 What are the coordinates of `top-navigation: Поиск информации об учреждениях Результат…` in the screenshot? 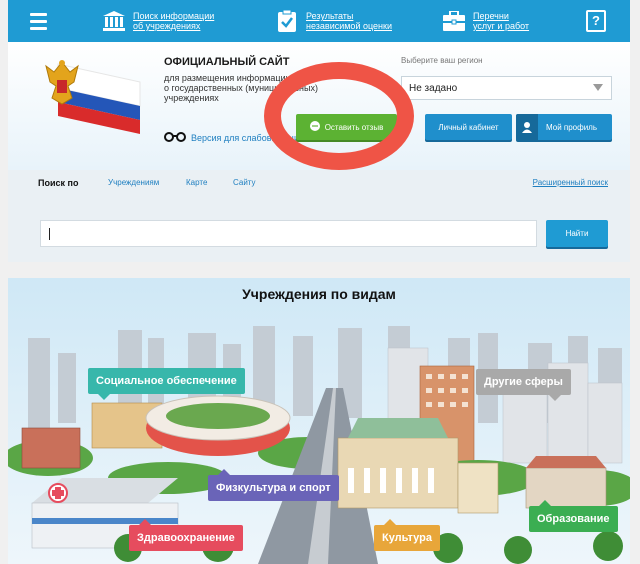 It's located at (319, 21).